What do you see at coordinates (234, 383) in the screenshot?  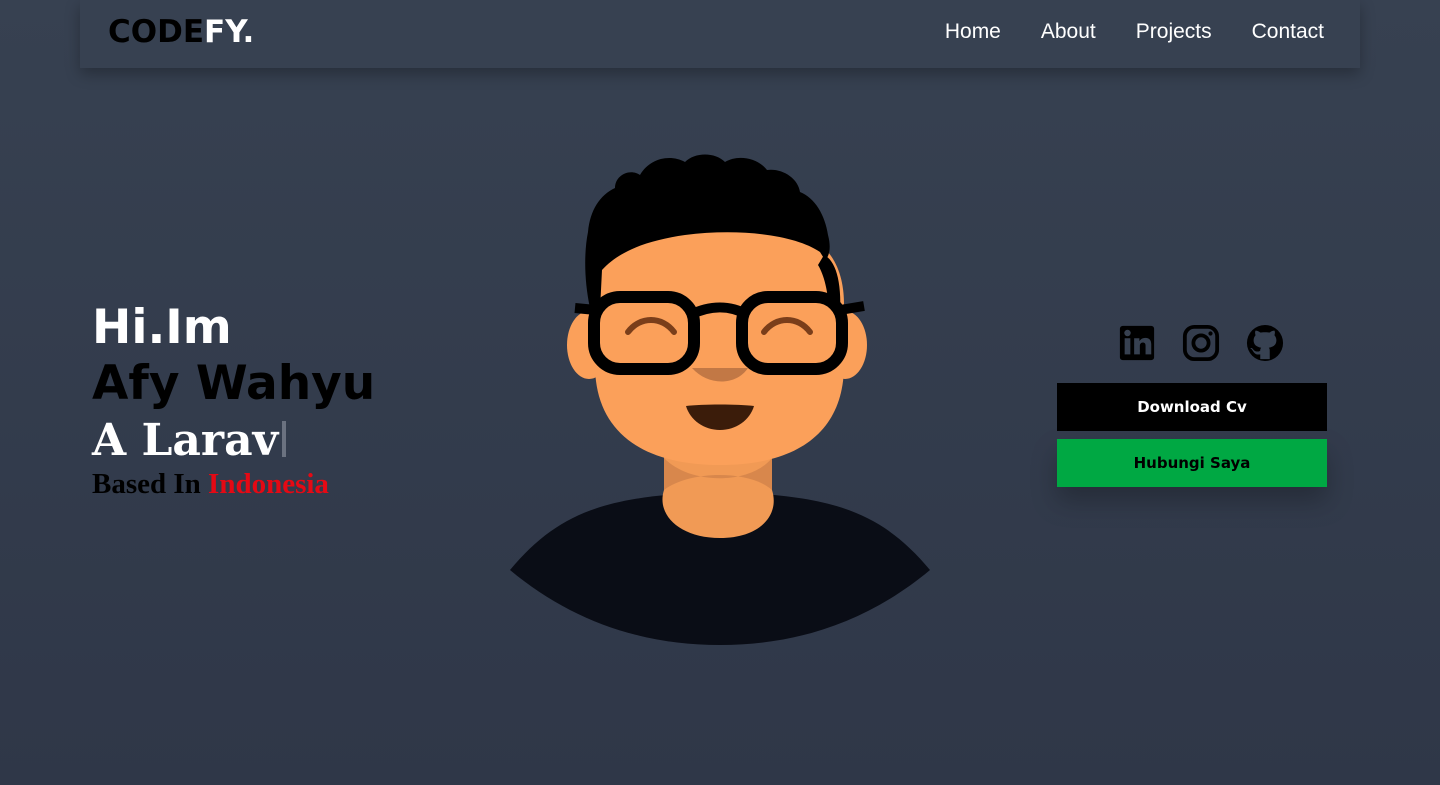 I see `hero-name: Afy Wahyu` at bounding box center [234, 383].